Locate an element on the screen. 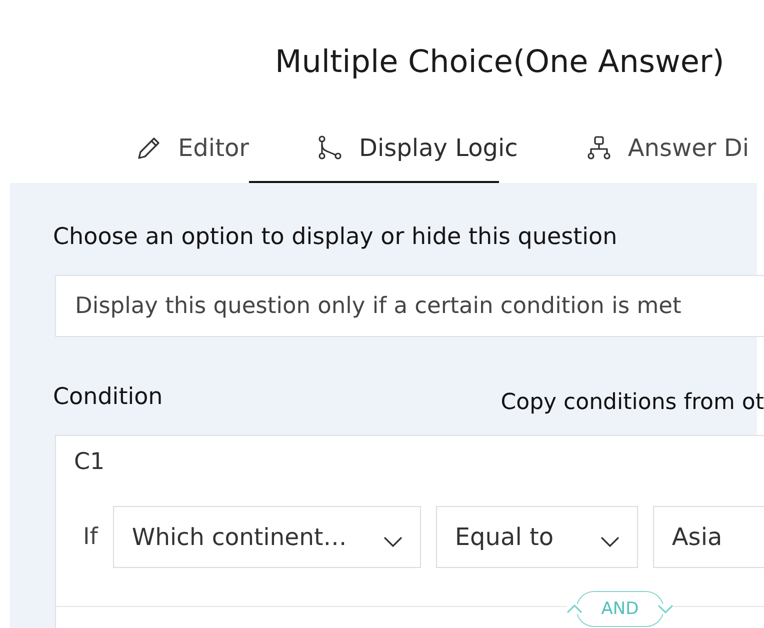 The image size is (764, 628). tab: Display Logic is located at coordinates (383, 148).